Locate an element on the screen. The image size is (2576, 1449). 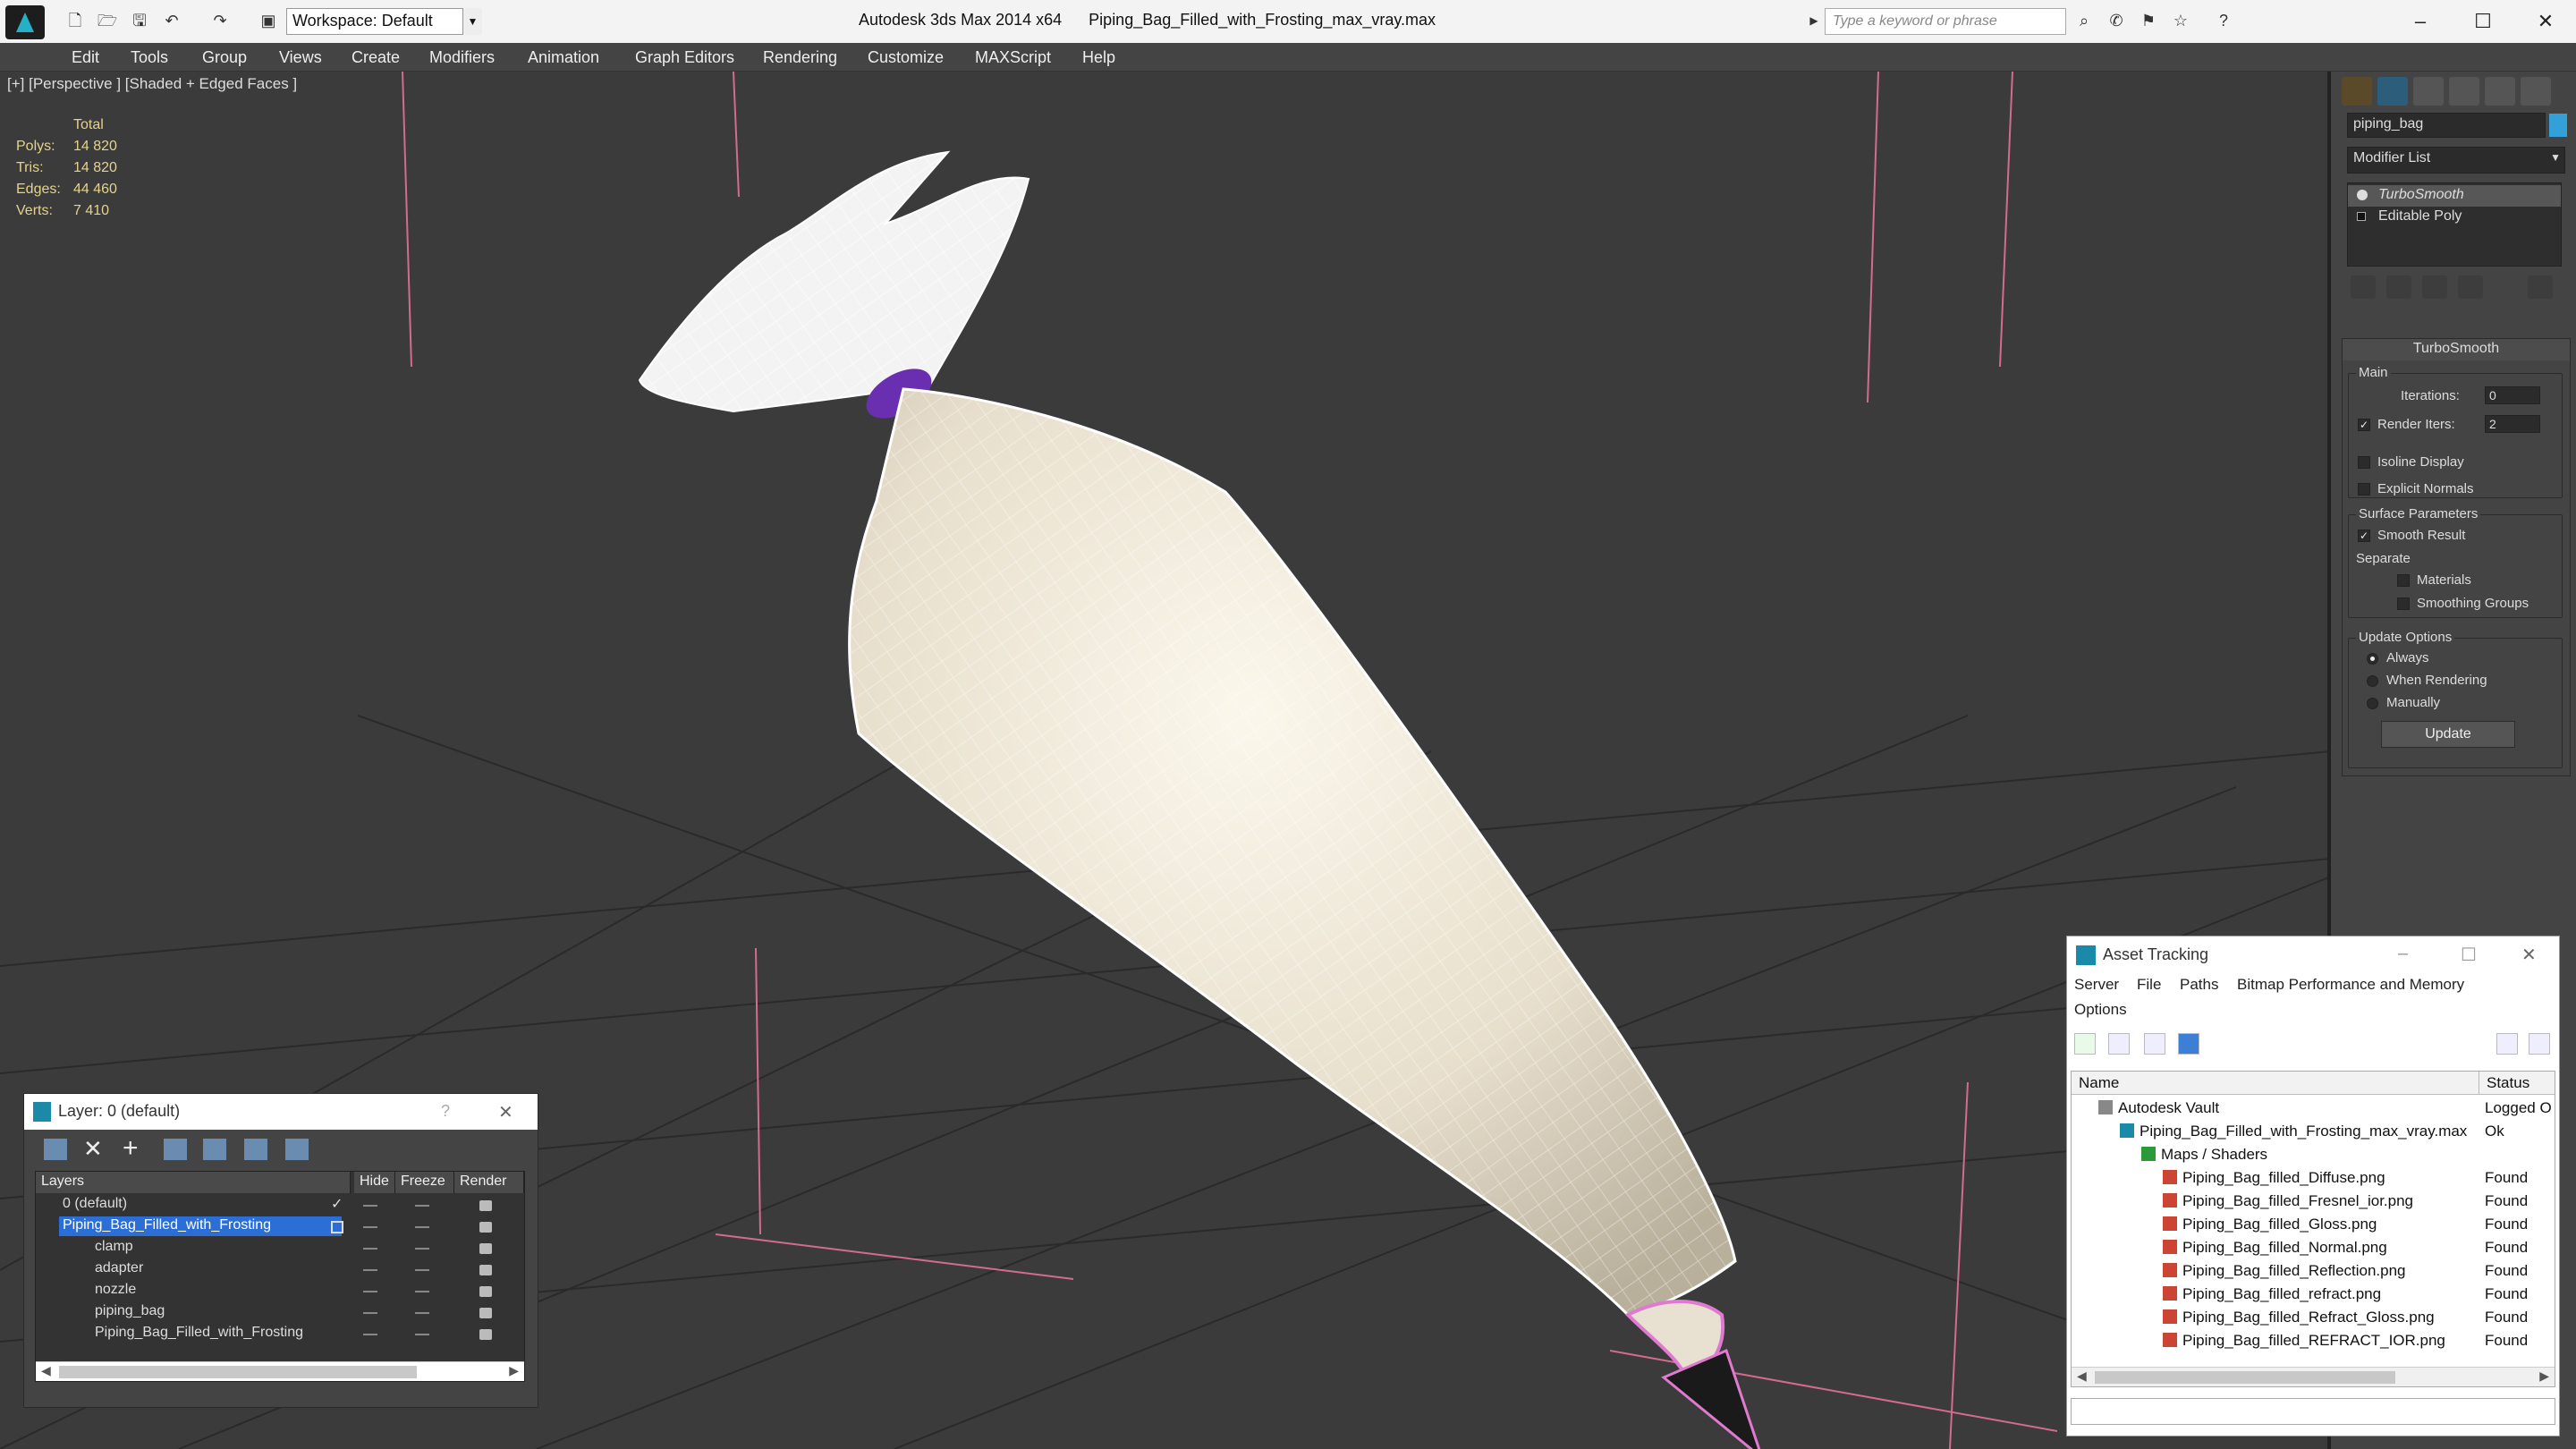
table-row: Autodesk Vault Logged O is located at coordinates (2313, 1108).